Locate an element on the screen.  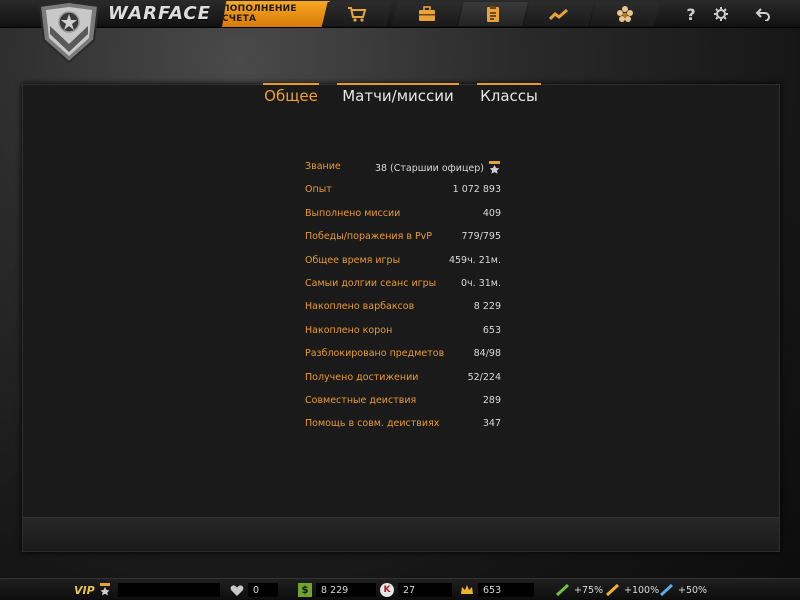
warface-logo is located at coordinates (69, 32).